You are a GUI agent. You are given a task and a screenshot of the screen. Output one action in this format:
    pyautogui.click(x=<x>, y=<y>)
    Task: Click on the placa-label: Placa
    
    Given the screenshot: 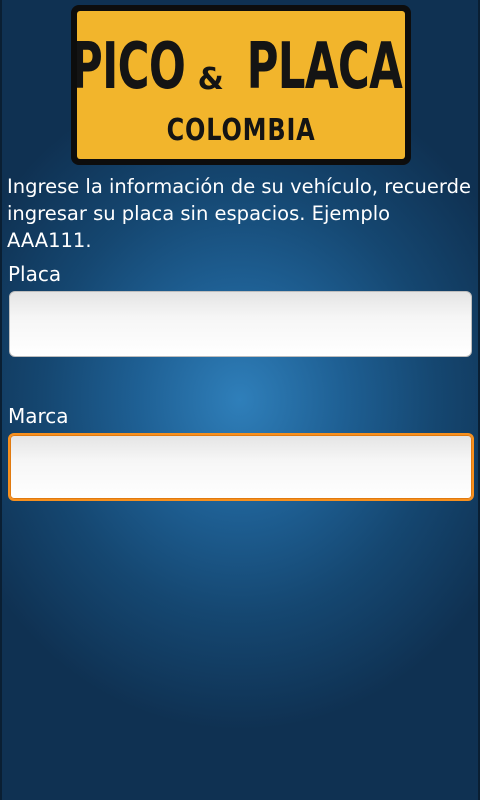 What is the action you would take?
    pyautogui.click(x=35, y=274)
    